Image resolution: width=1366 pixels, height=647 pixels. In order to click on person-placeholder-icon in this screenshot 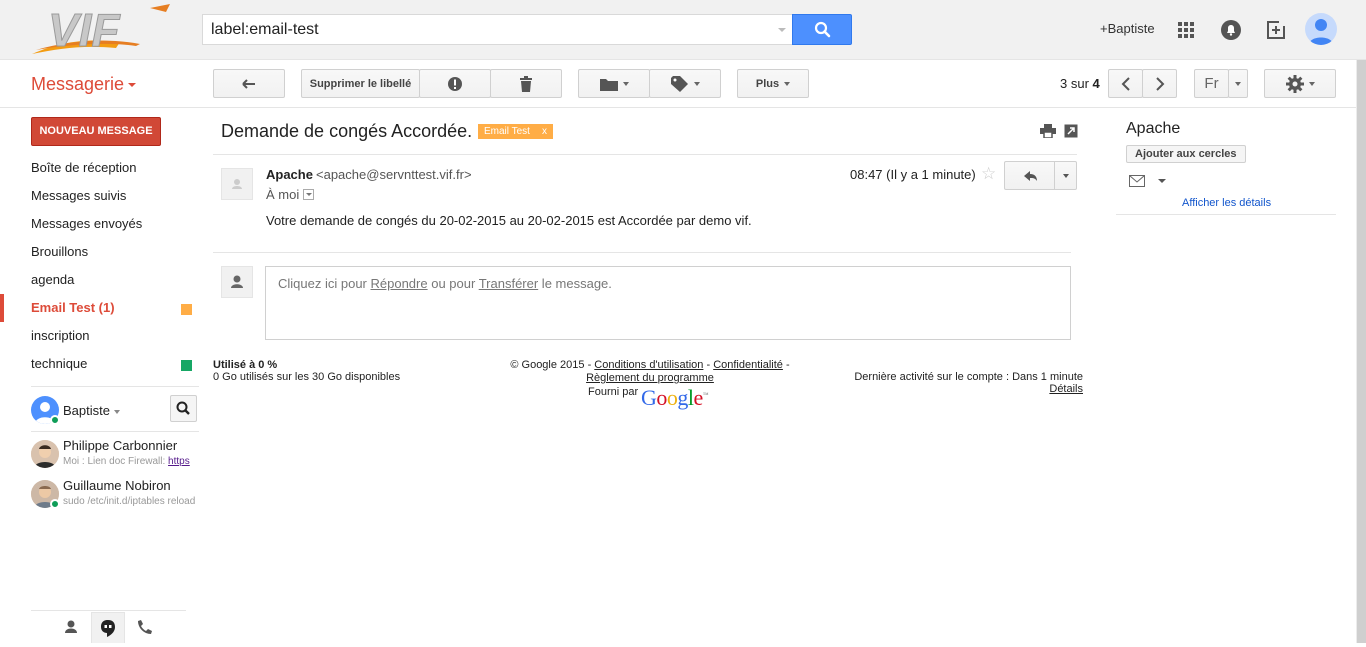, I will do `click(237, 184)`.